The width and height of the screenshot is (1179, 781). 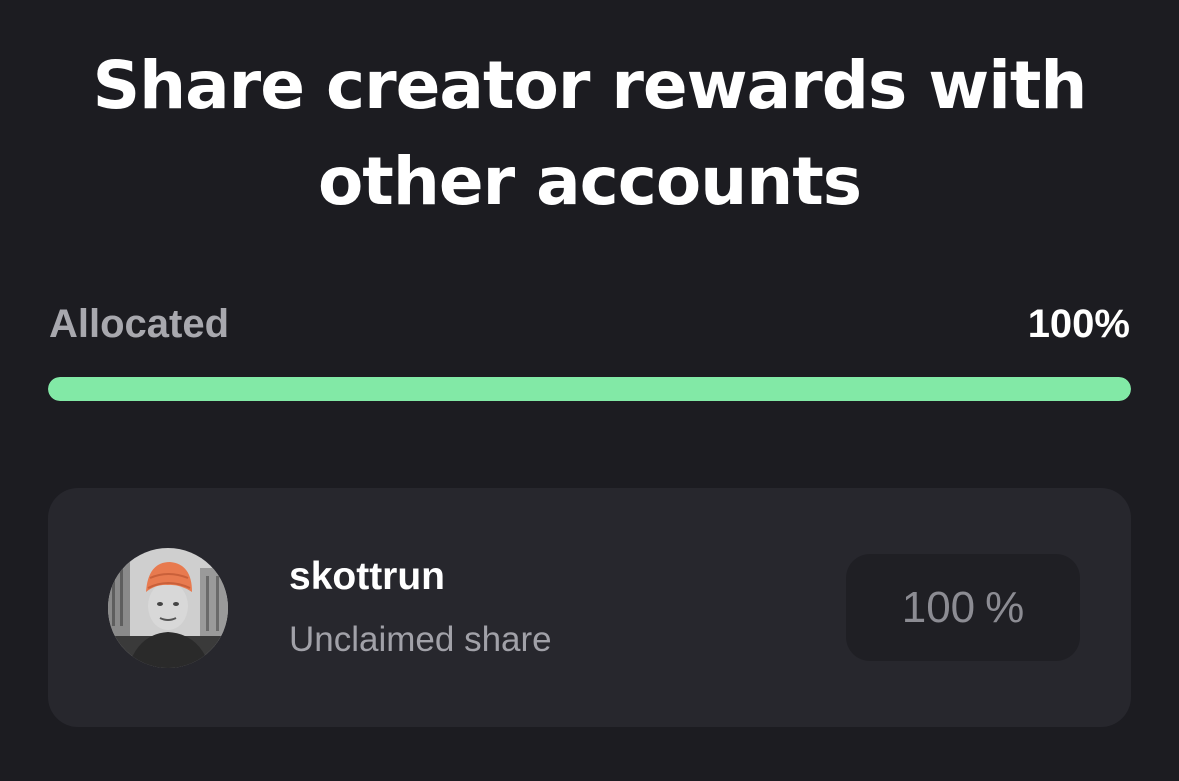 What do you see at coordinates (420, 639) in the screenshot?
I see `recipient-status: Unclaimed share` at bounding box center [420, 639].